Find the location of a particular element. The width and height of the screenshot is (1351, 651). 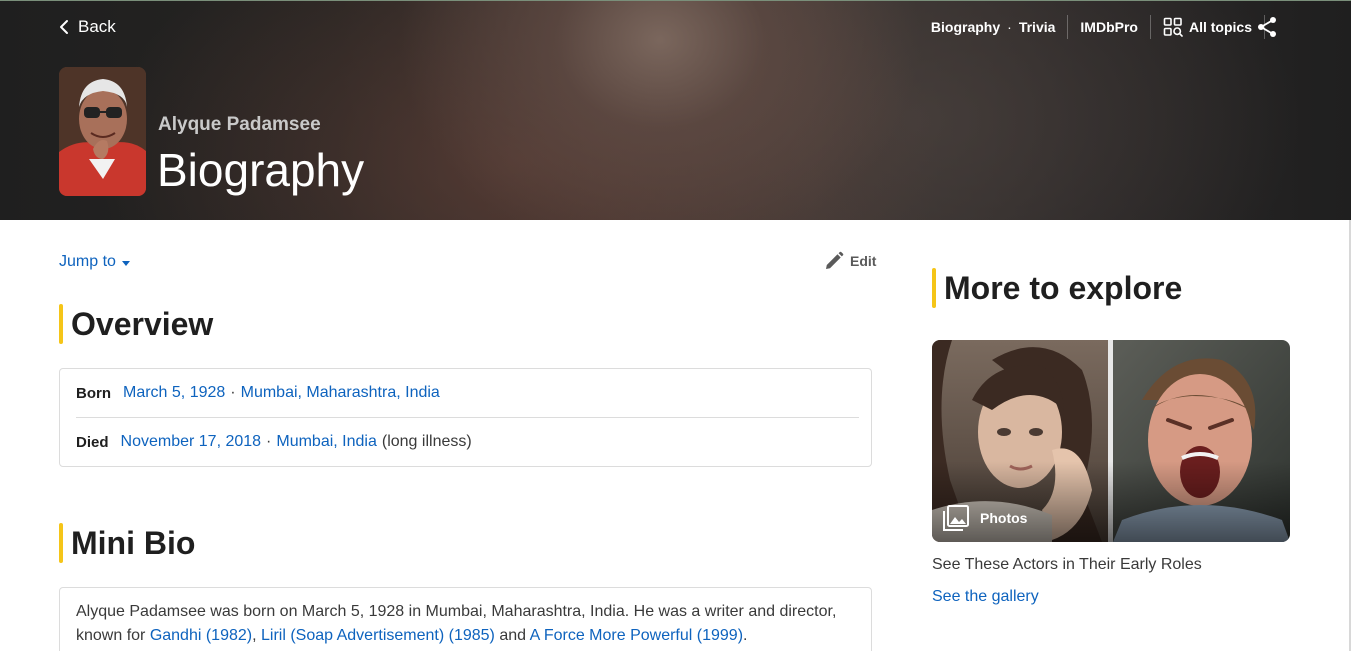

chevron-left-icon is located at coordinates (64, 27).